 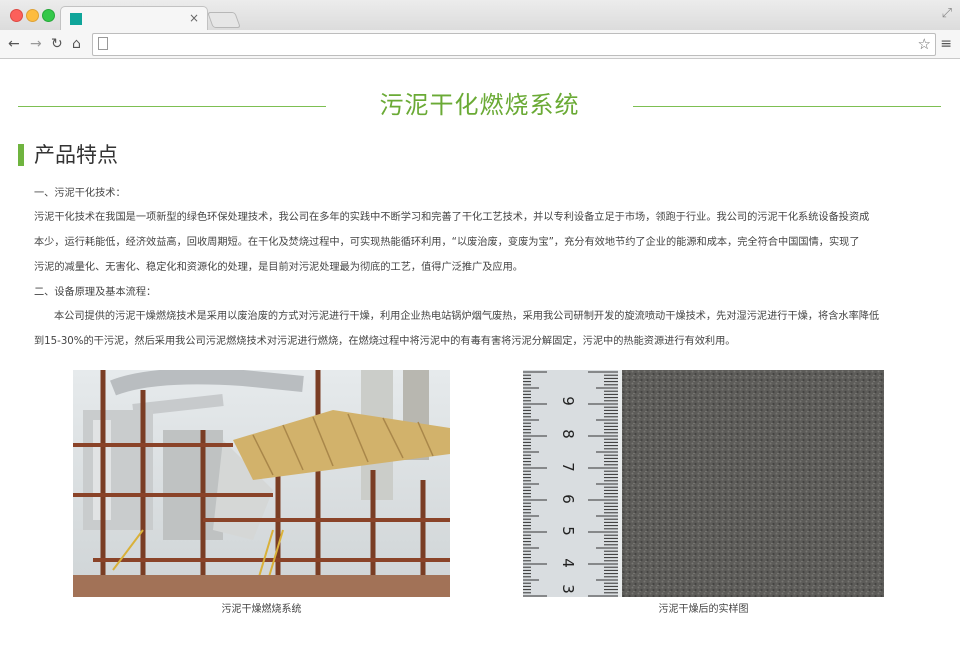 What do you see at coordinates (567, 434) in the screenshot?
I see `ruler-number: 8` at bounding box center [567, 434].